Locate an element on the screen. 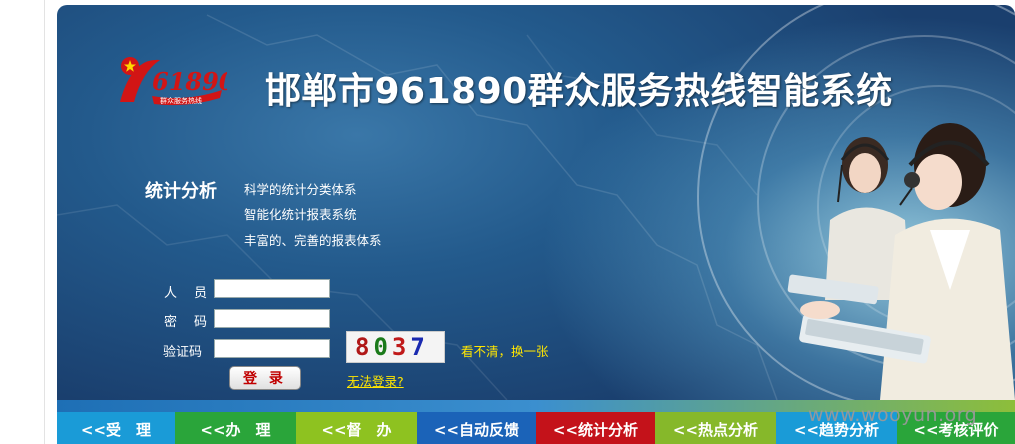 The image size is (1015, 444). refresh-captcha-link: 看不清，换一张 is located at coordinates (505, 350).